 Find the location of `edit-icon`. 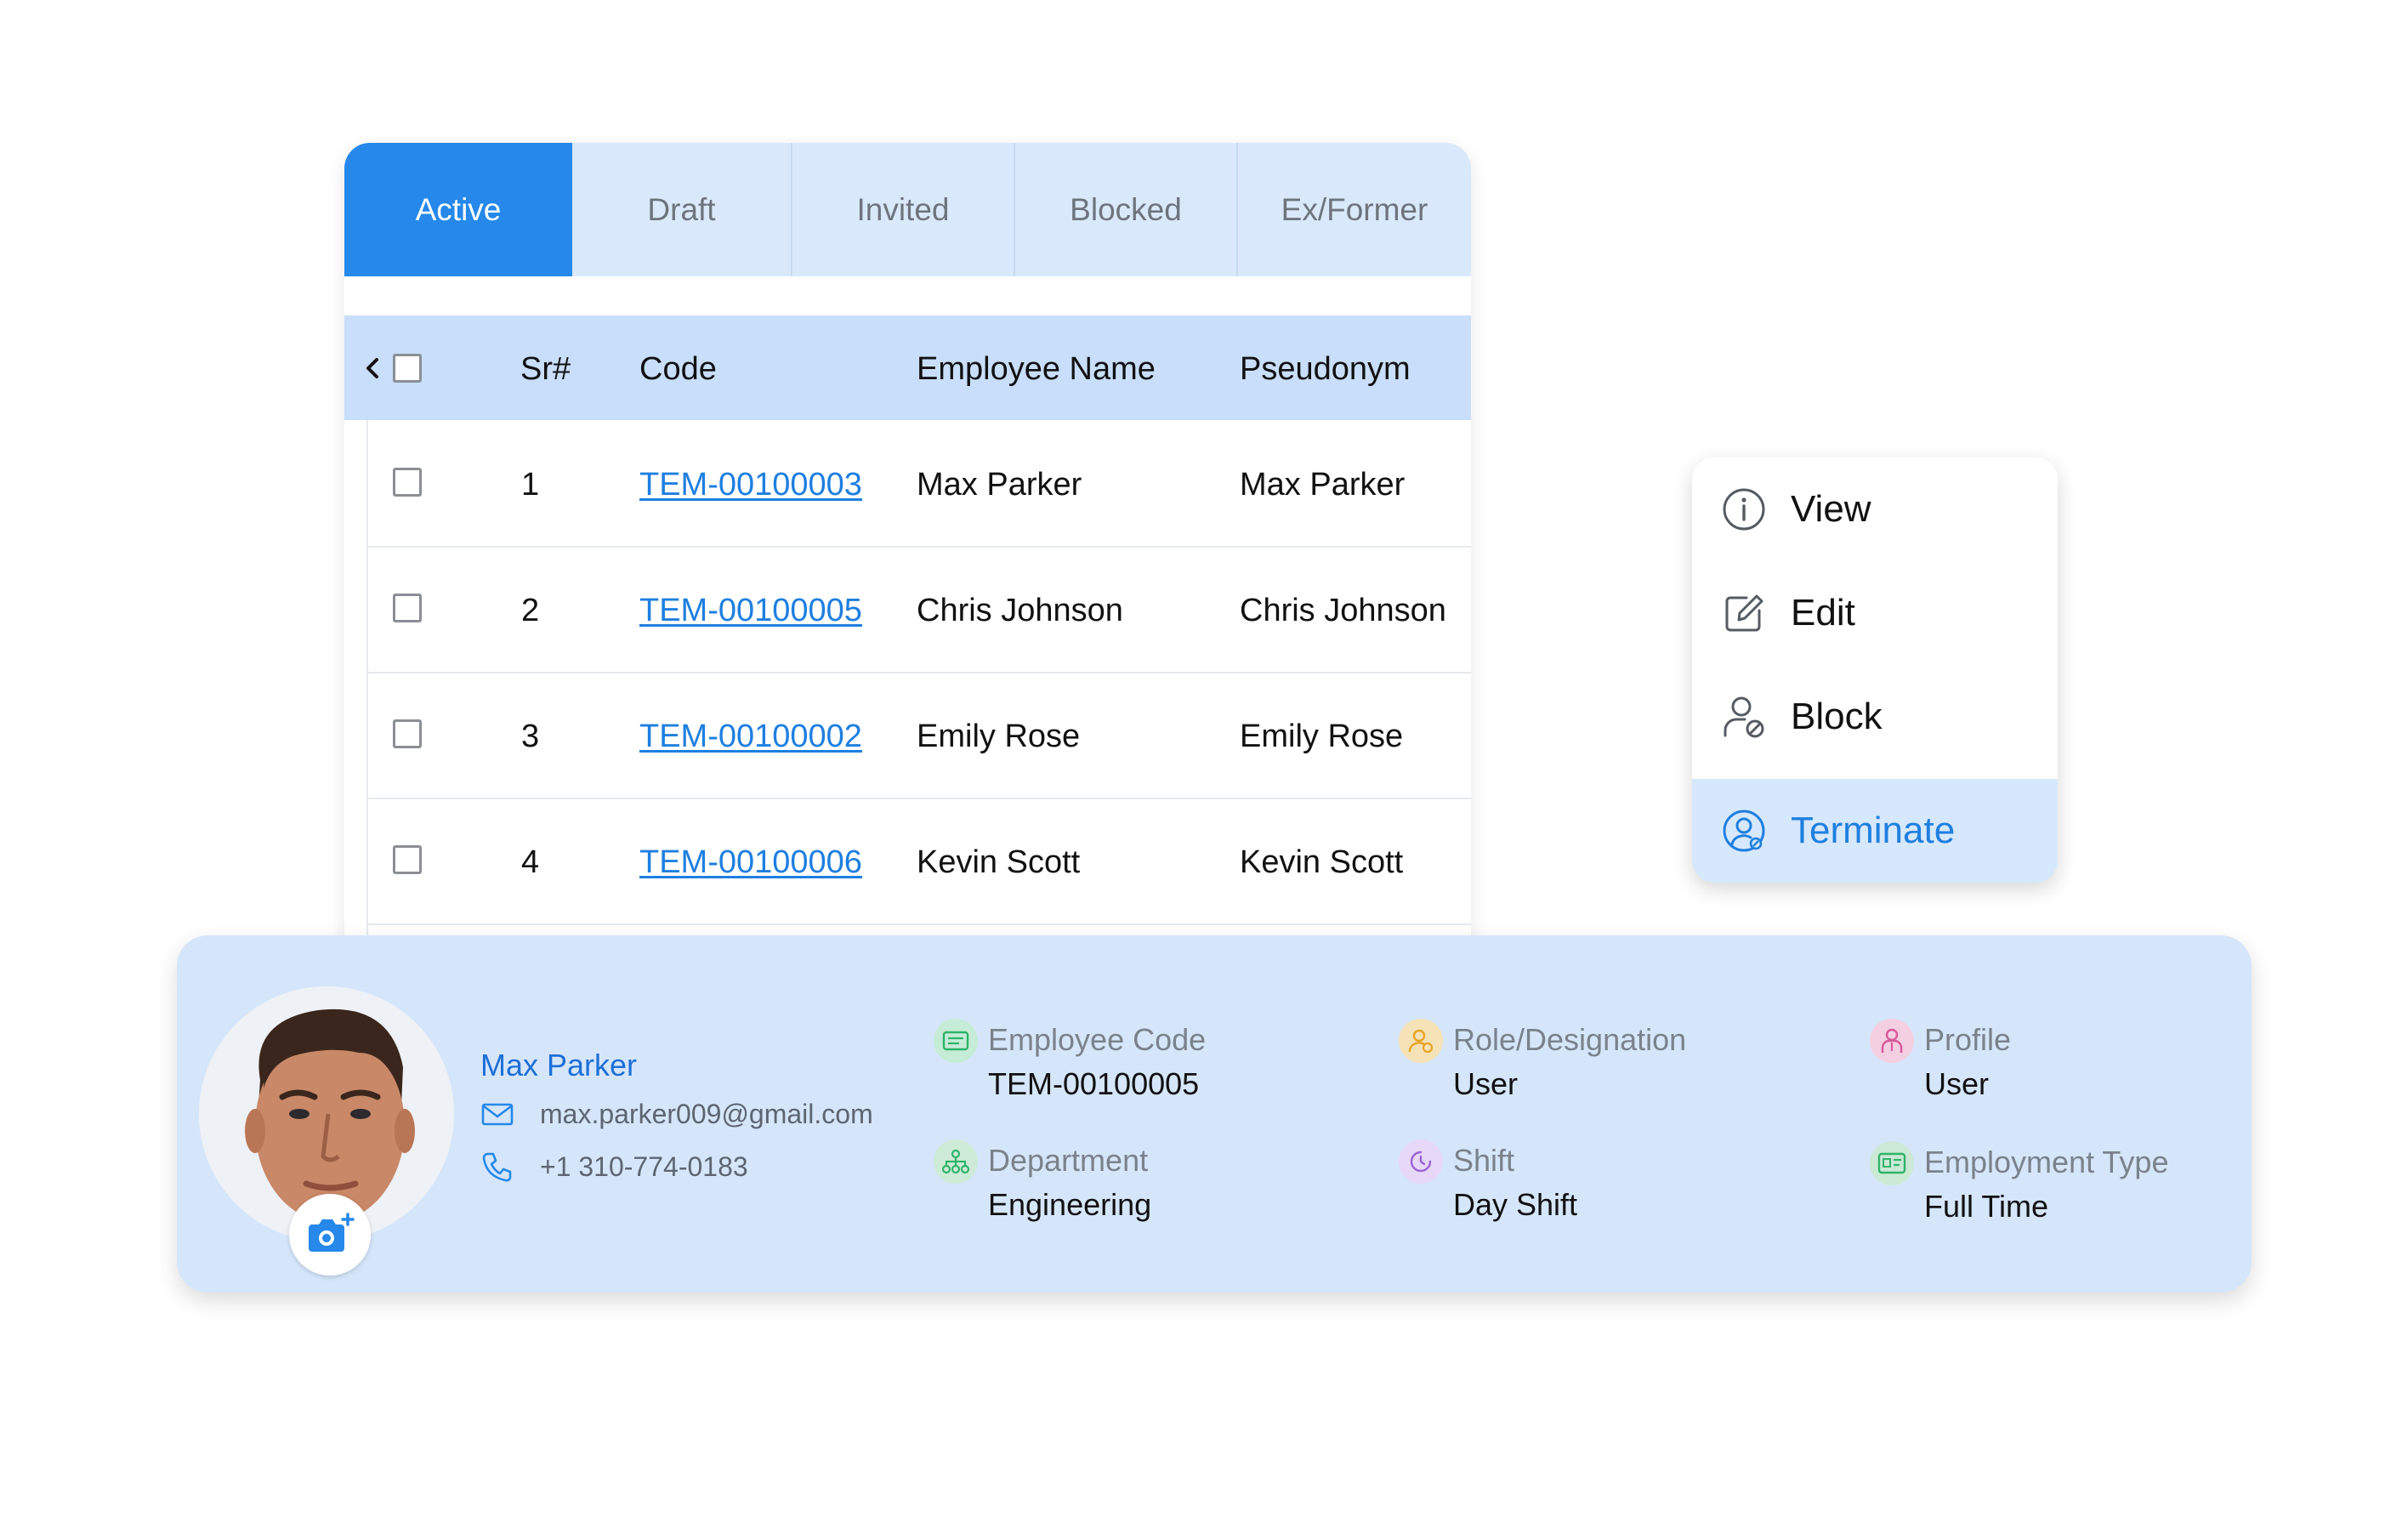

edit-icon is located at coordinates (1744, 613).